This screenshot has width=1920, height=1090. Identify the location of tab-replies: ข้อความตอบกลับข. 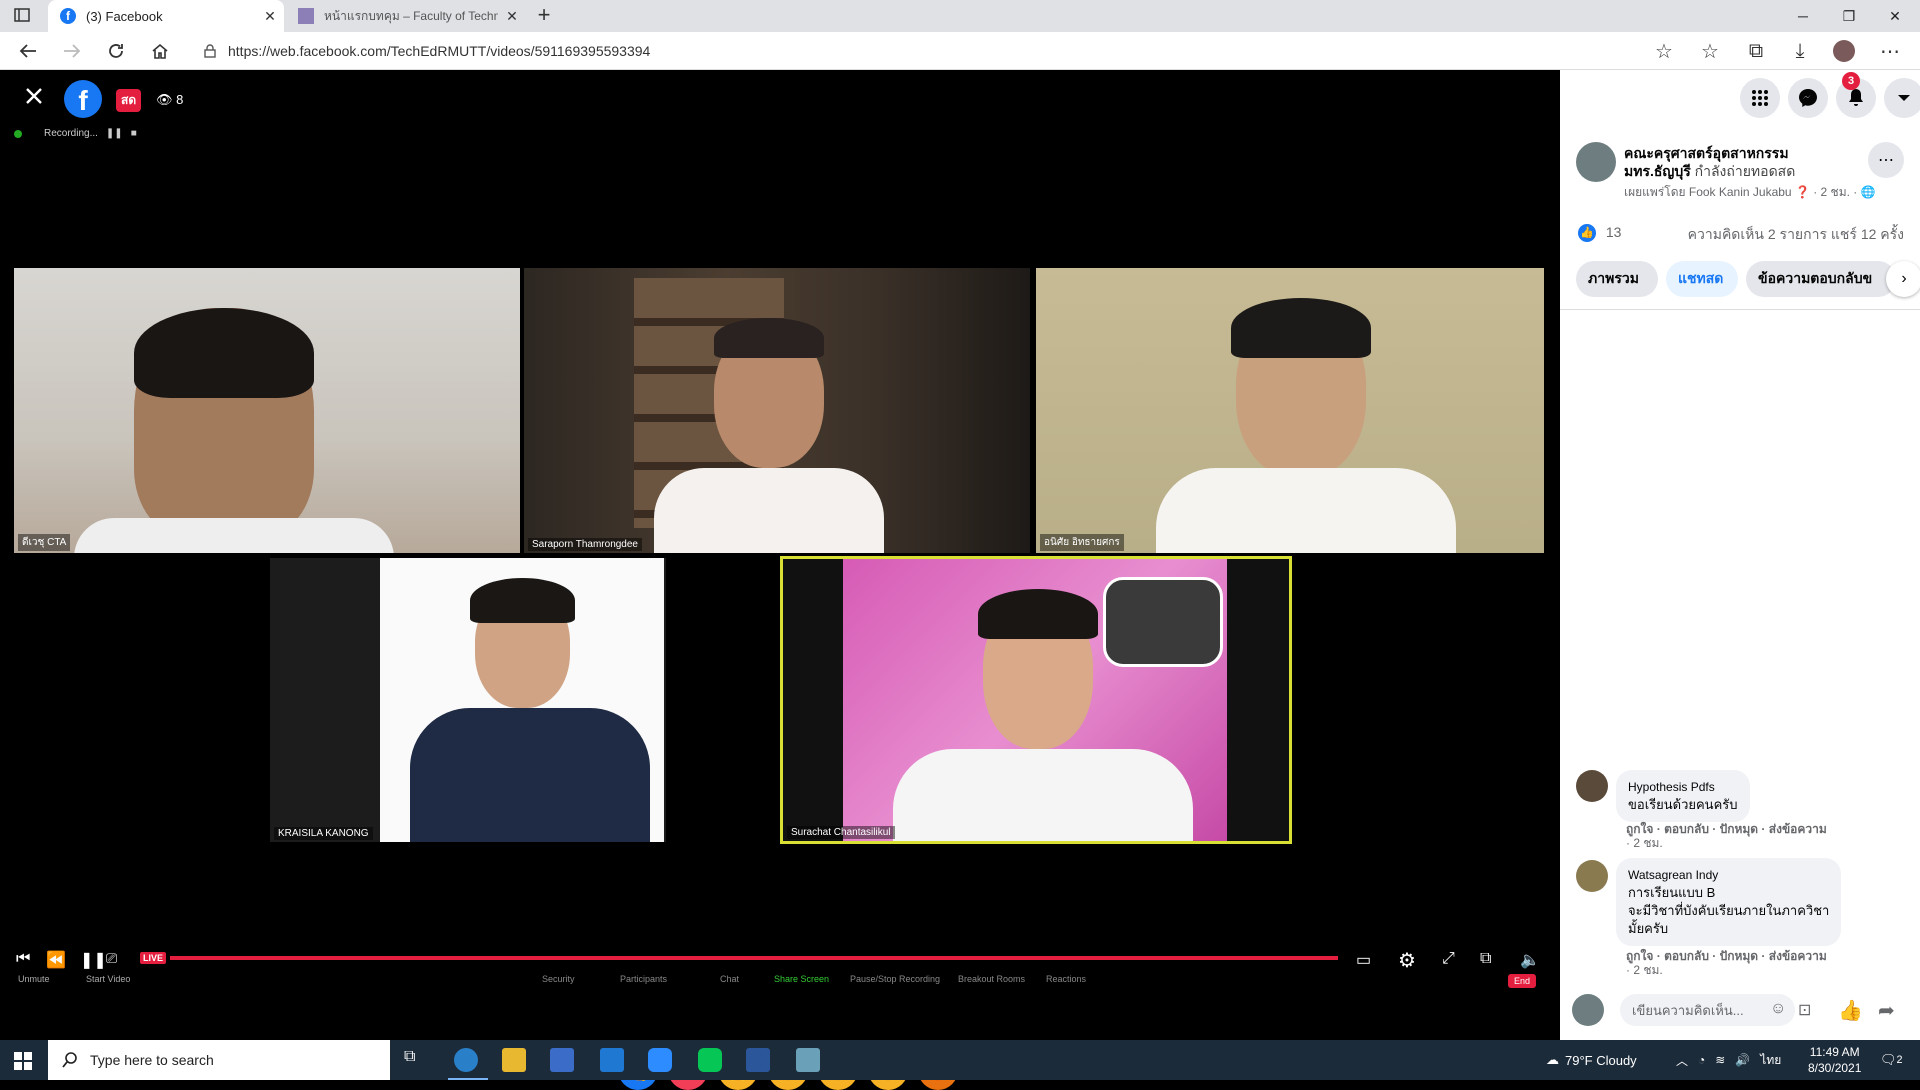
(1821, 279).